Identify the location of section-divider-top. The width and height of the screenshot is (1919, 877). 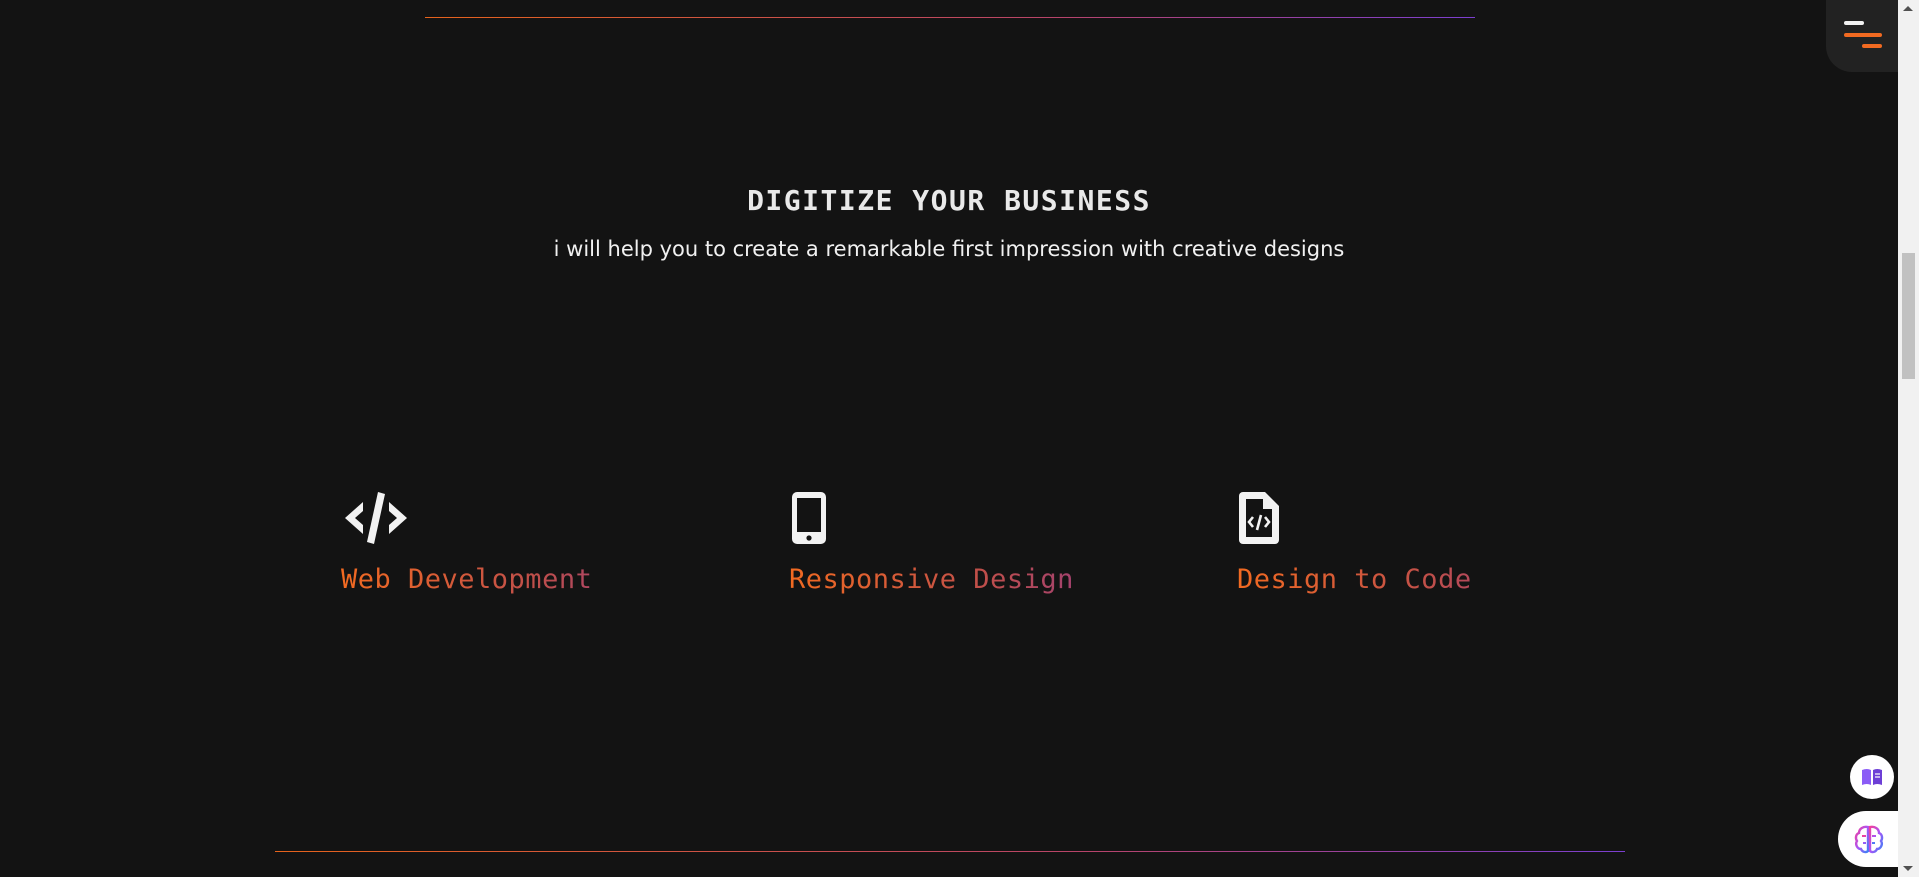
(950, 17).